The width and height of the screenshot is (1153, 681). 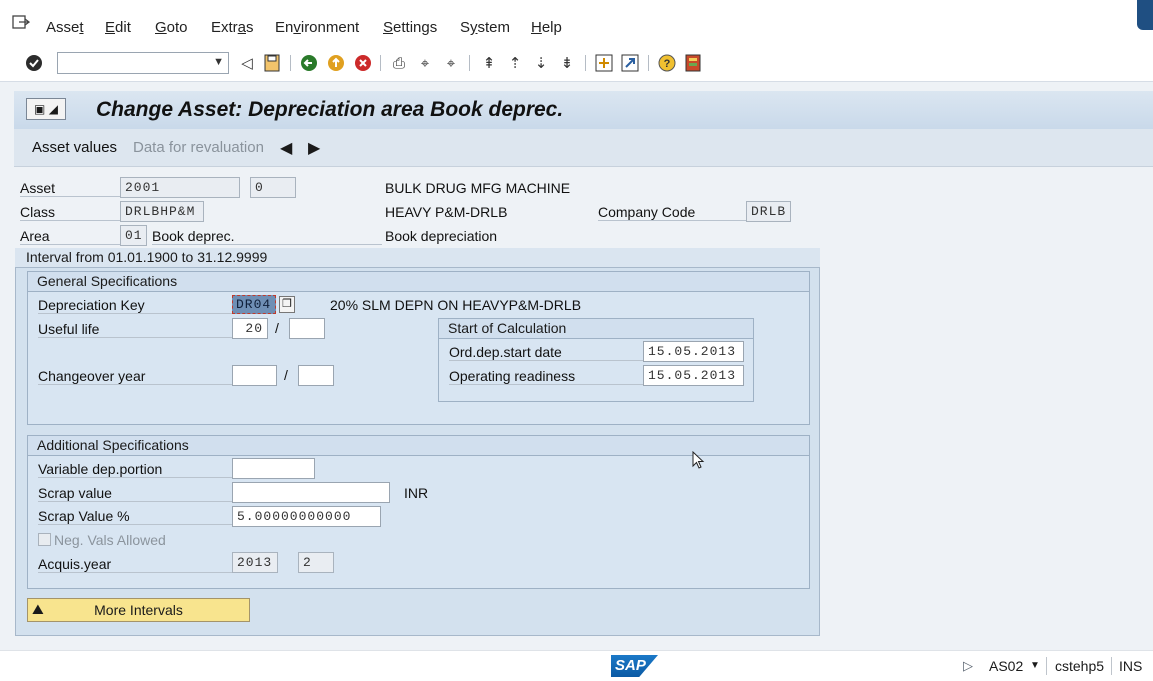 I want to click on create-session-icon, so click(x=604, y=63).